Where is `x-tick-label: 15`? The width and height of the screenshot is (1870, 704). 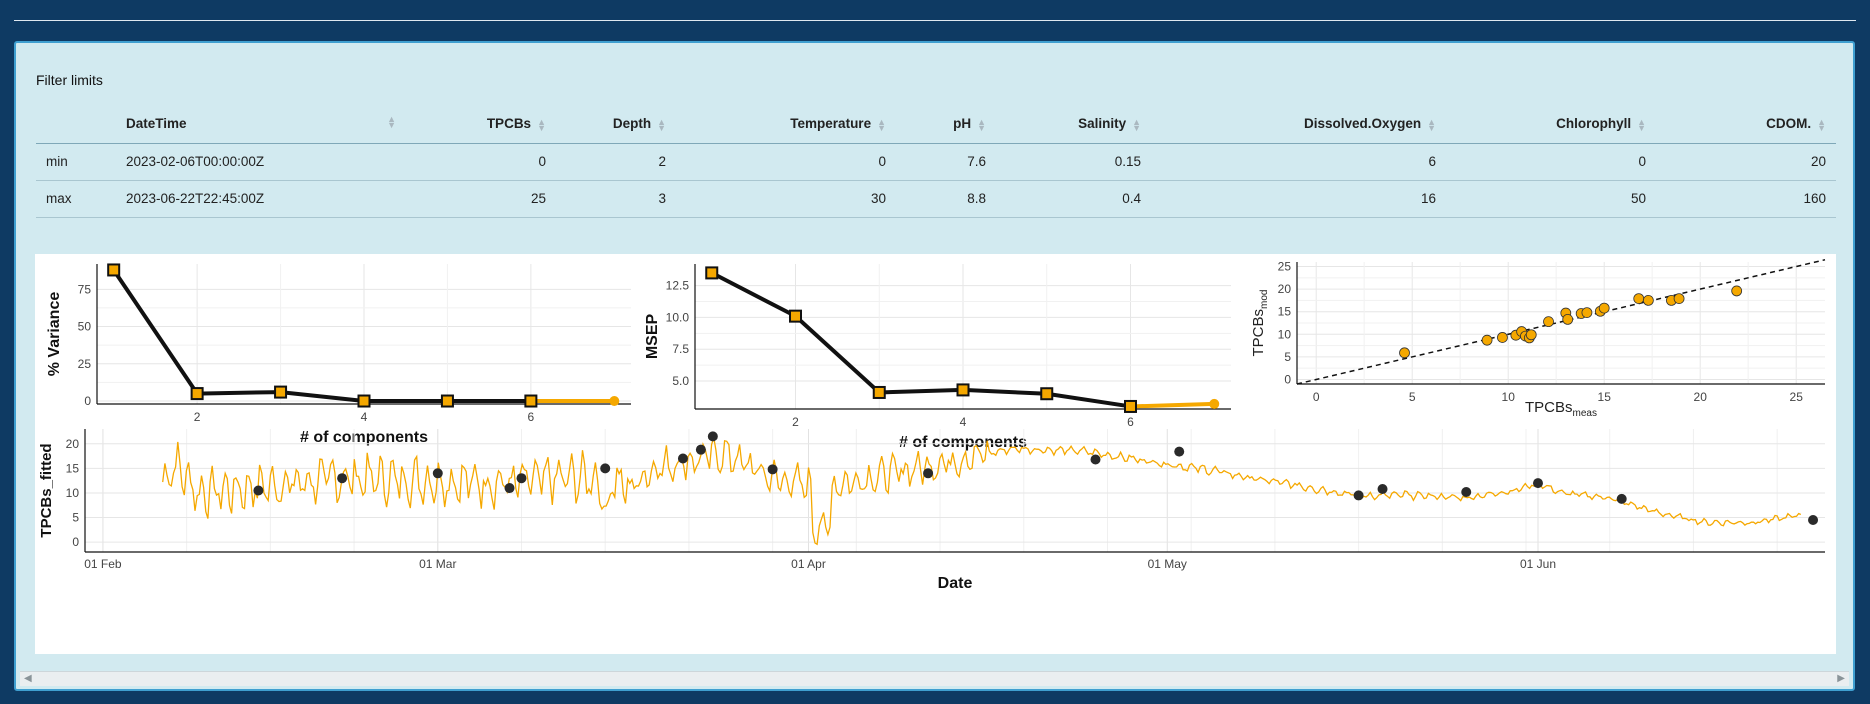
x-tick-label: 15 is located at coordinates (1605, 397).